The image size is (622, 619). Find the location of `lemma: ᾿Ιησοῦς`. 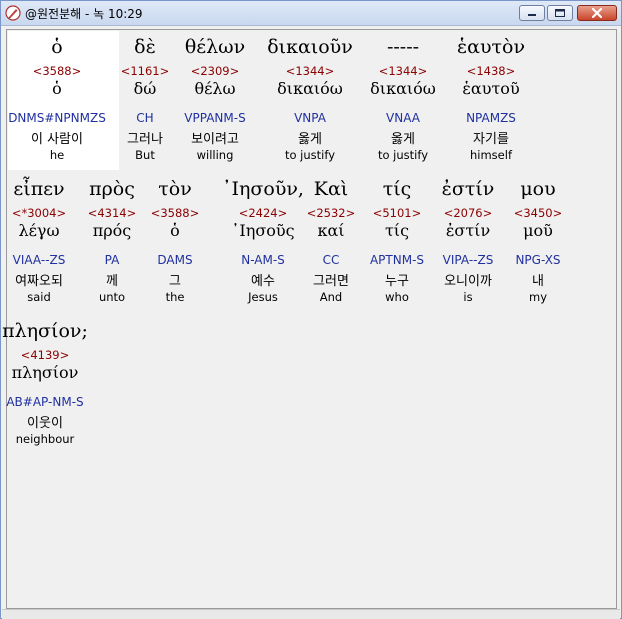

lemma: ᾿Ιησοῦς is located at coordinates (263, 230).